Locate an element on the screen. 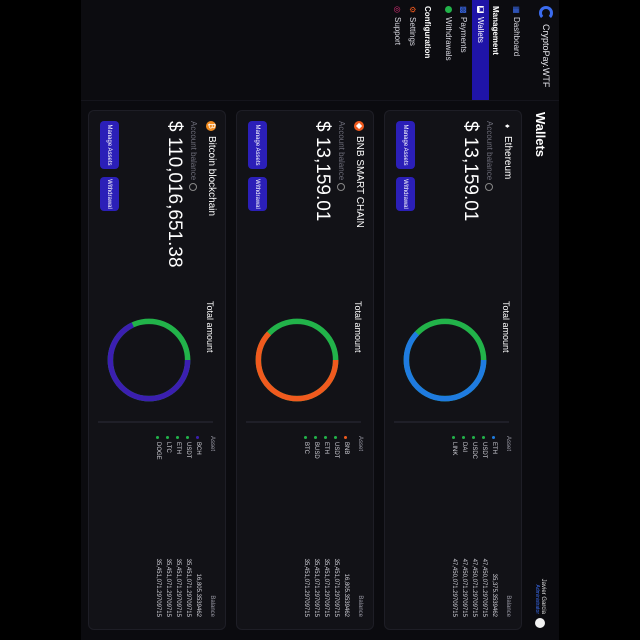 This screenshot has width=640, height=640. withdrawals-icon is located at coordinates (448, 9).